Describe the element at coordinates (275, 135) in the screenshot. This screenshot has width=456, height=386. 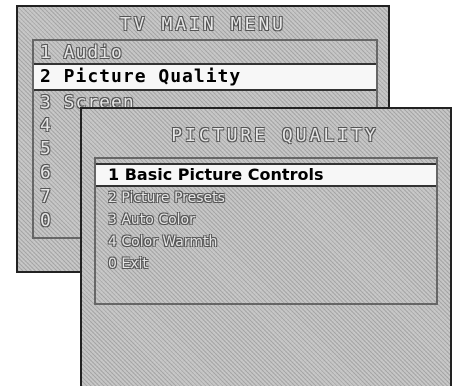
I see `picture-quality-title: PICTURE QUALITY` at that location.